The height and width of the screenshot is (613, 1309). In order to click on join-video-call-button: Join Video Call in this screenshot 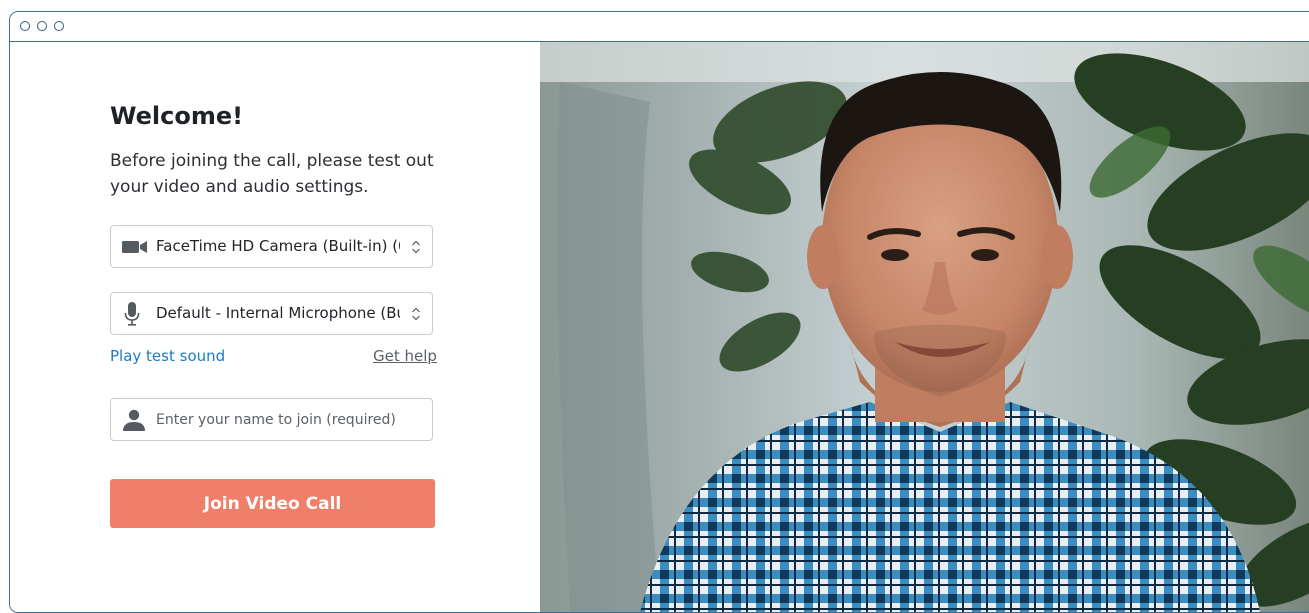, I will do `click(272, 503)`.